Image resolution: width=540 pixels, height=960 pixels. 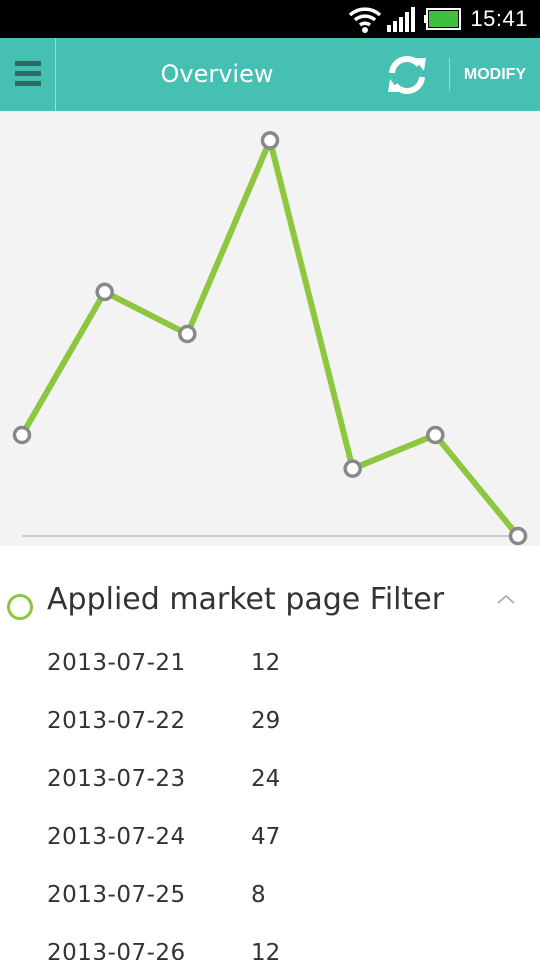 What do you see at coordinates (401, 19) in the screenshot?
I see `signal-icon` at bounding box center [401, 19].